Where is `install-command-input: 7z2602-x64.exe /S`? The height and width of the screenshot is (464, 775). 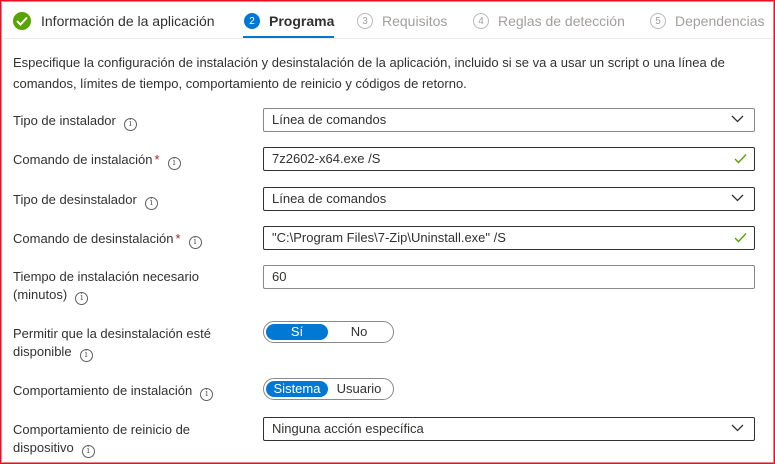
install-command-input: 7z2602-x64.exe /S is located at coordinates (509, 159).